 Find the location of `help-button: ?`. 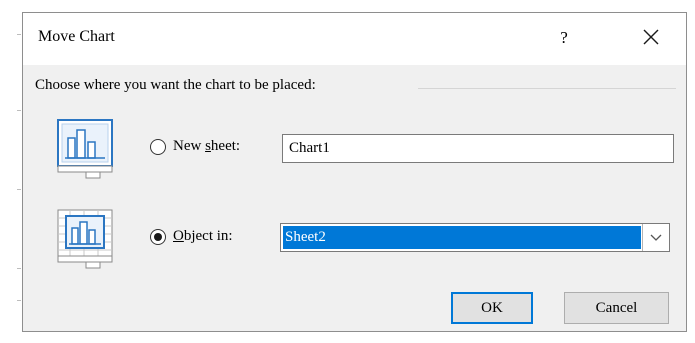

help-button: ? is located at coordinates (564, 38).